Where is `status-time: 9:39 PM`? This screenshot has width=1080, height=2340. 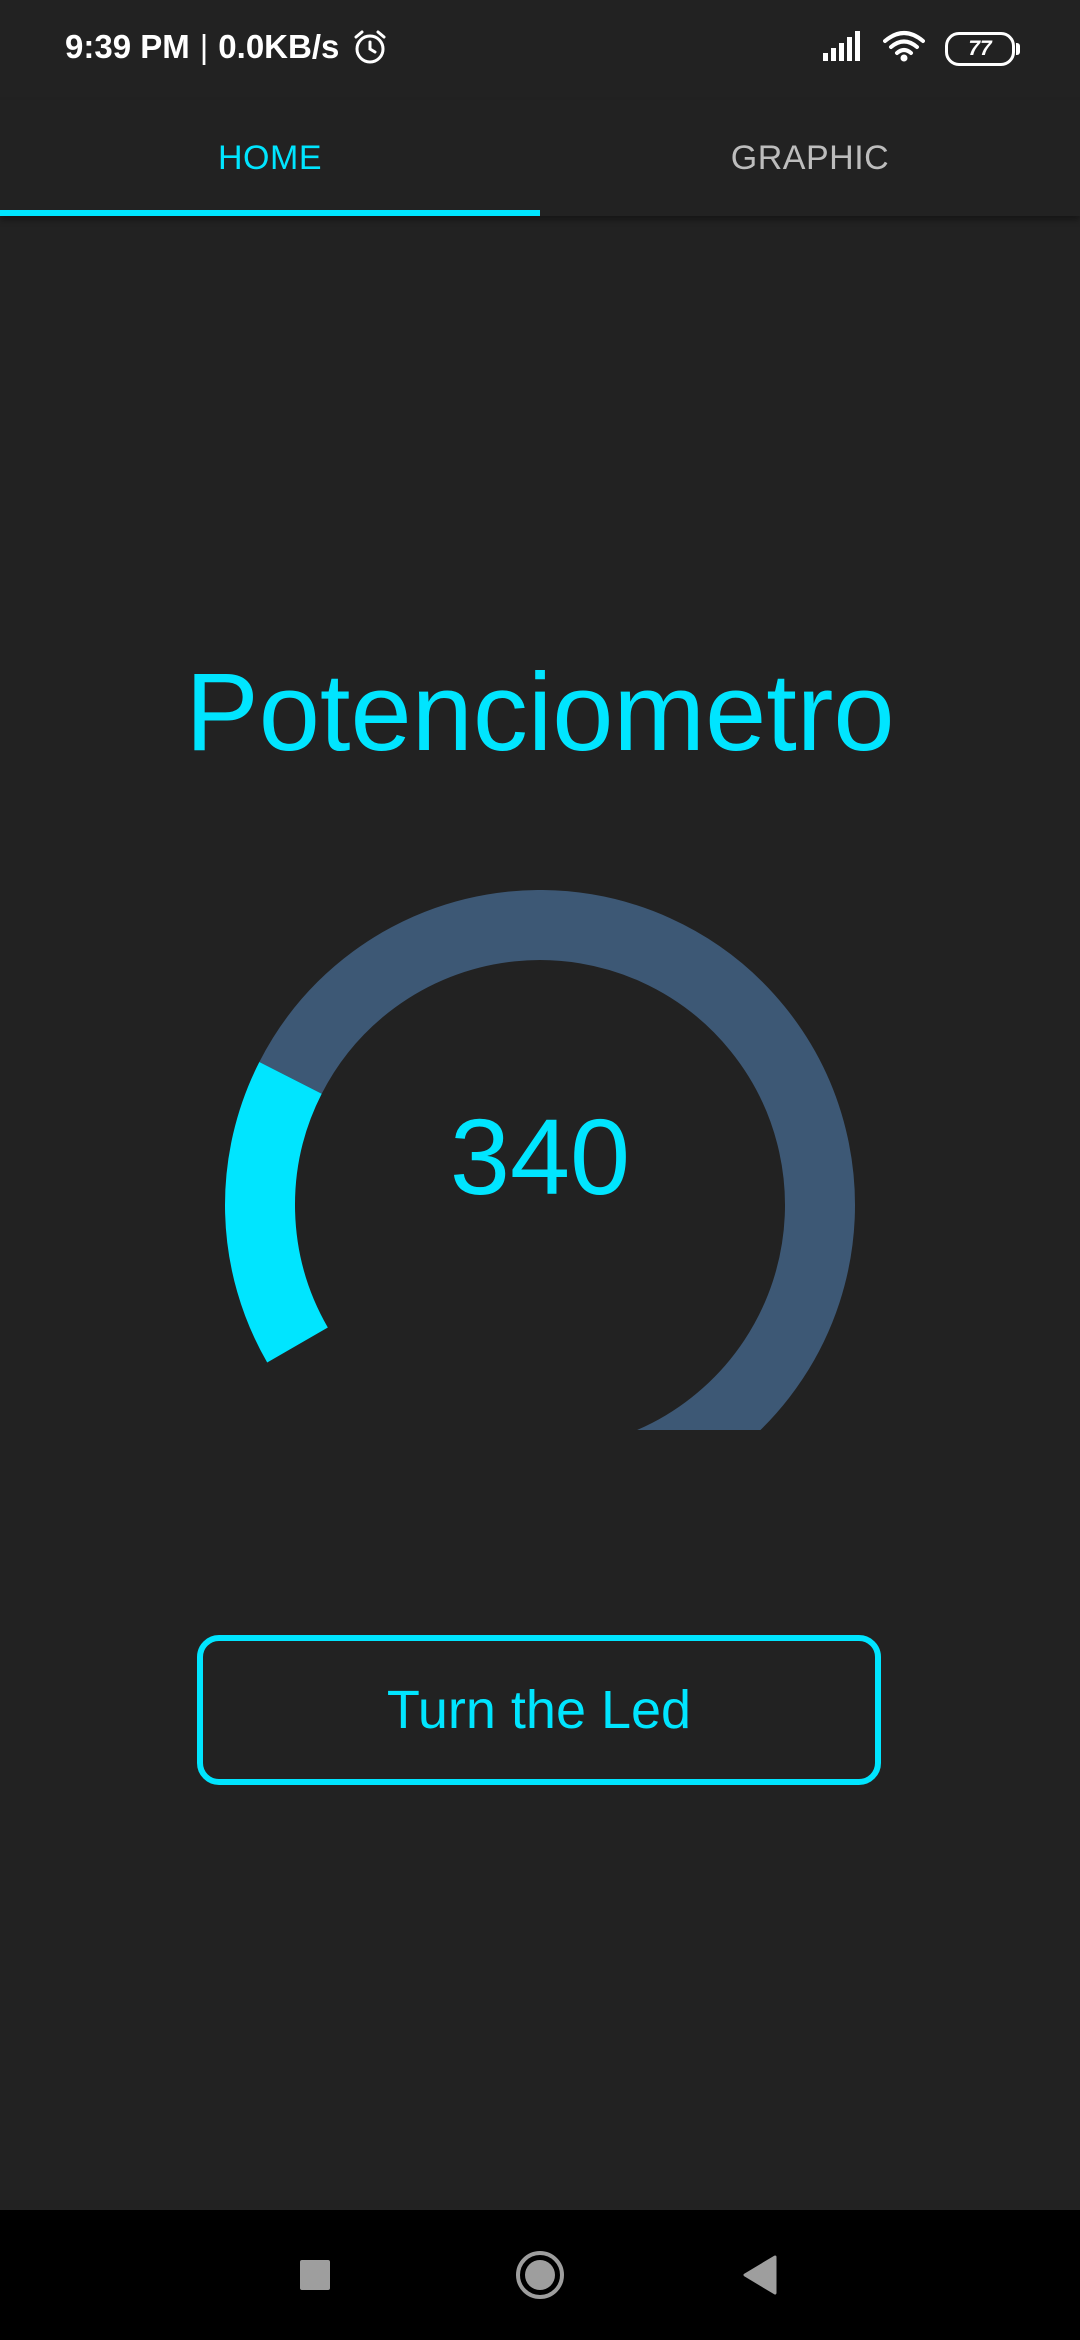 status-time: 9:39 PM is located at coordinates (127, 46).